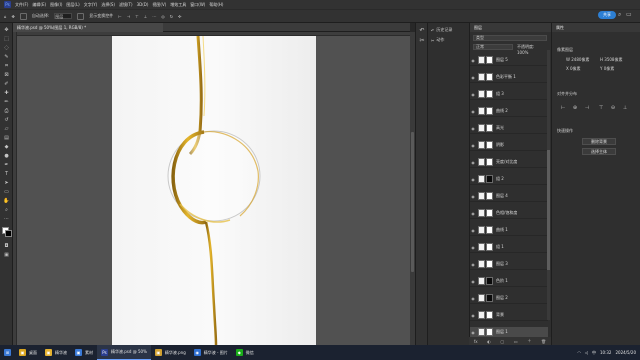  Describe the element at coordinates (56, 5) in the screenshot. I see `menu-image: 图像(I)` at that location.